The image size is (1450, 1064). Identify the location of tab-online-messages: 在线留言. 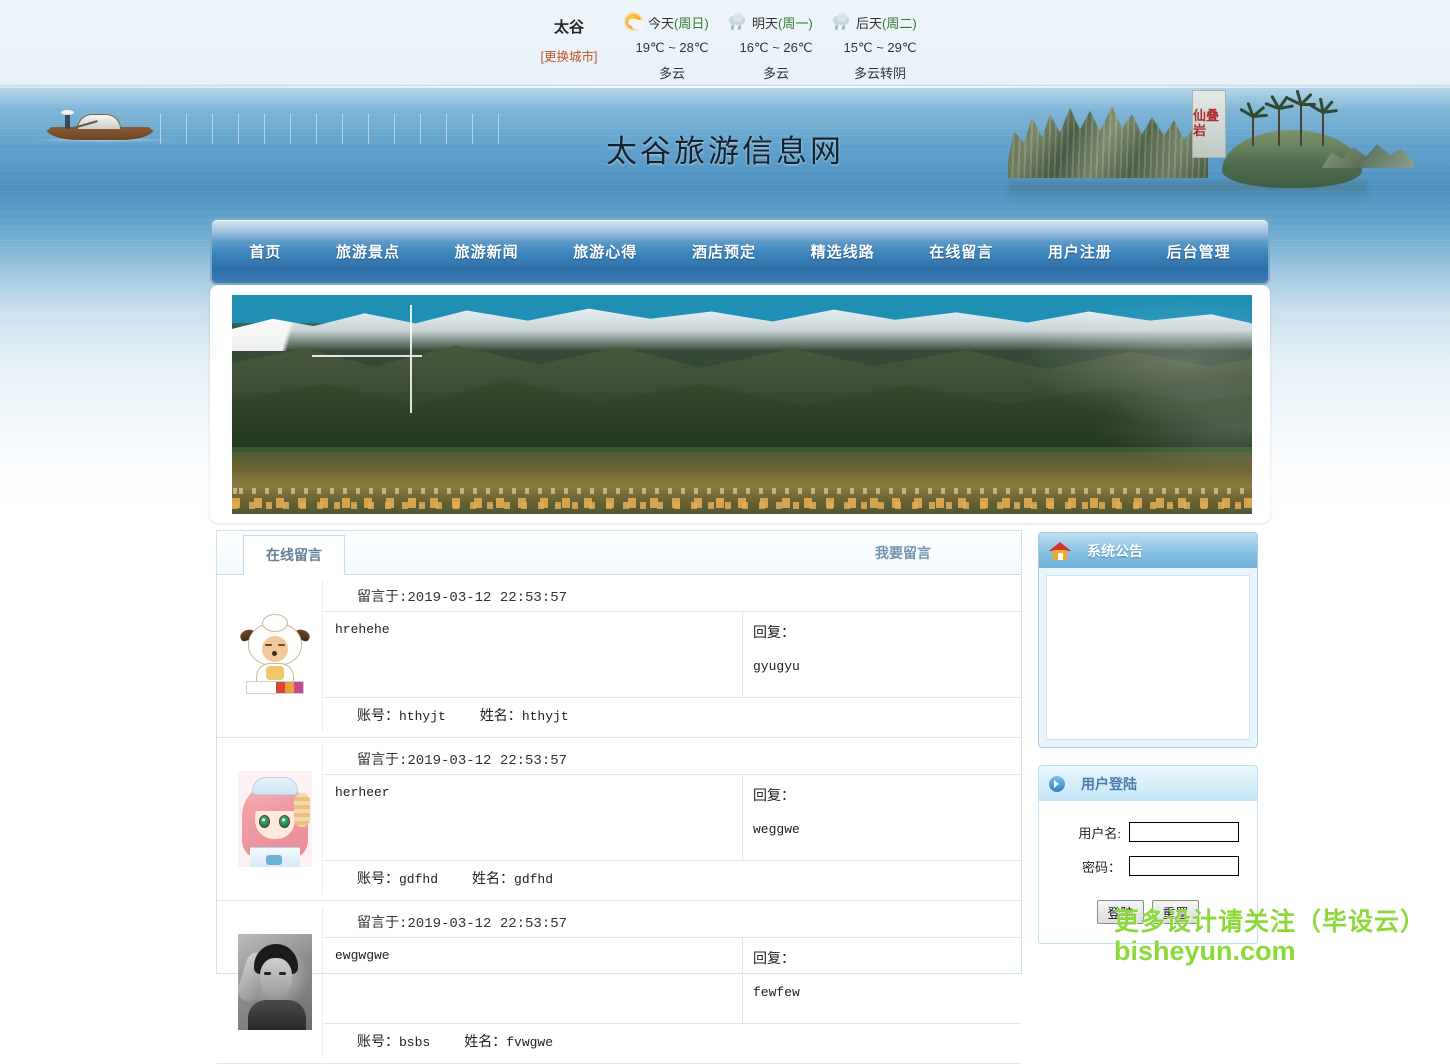
(294, 555).